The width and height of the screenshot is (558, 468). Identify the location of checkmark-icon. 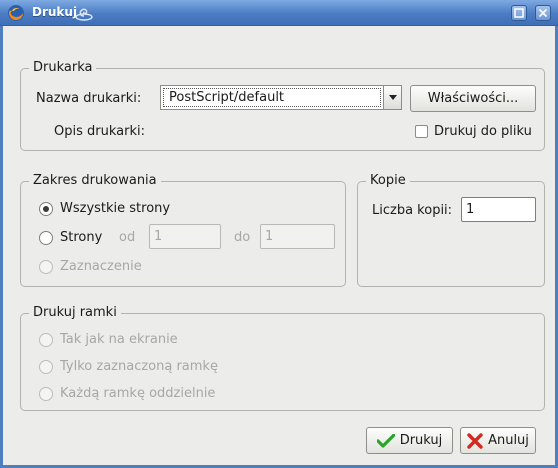
(385, 440).